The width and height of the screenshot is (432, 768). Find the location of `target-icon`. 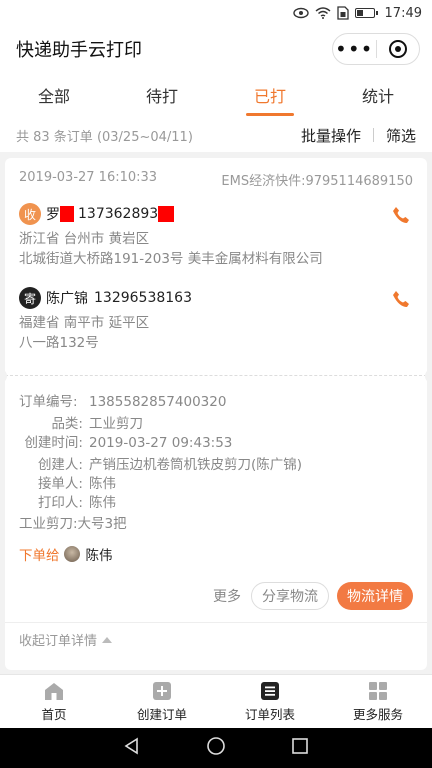

target-icon is located at coordinates (398, 49).